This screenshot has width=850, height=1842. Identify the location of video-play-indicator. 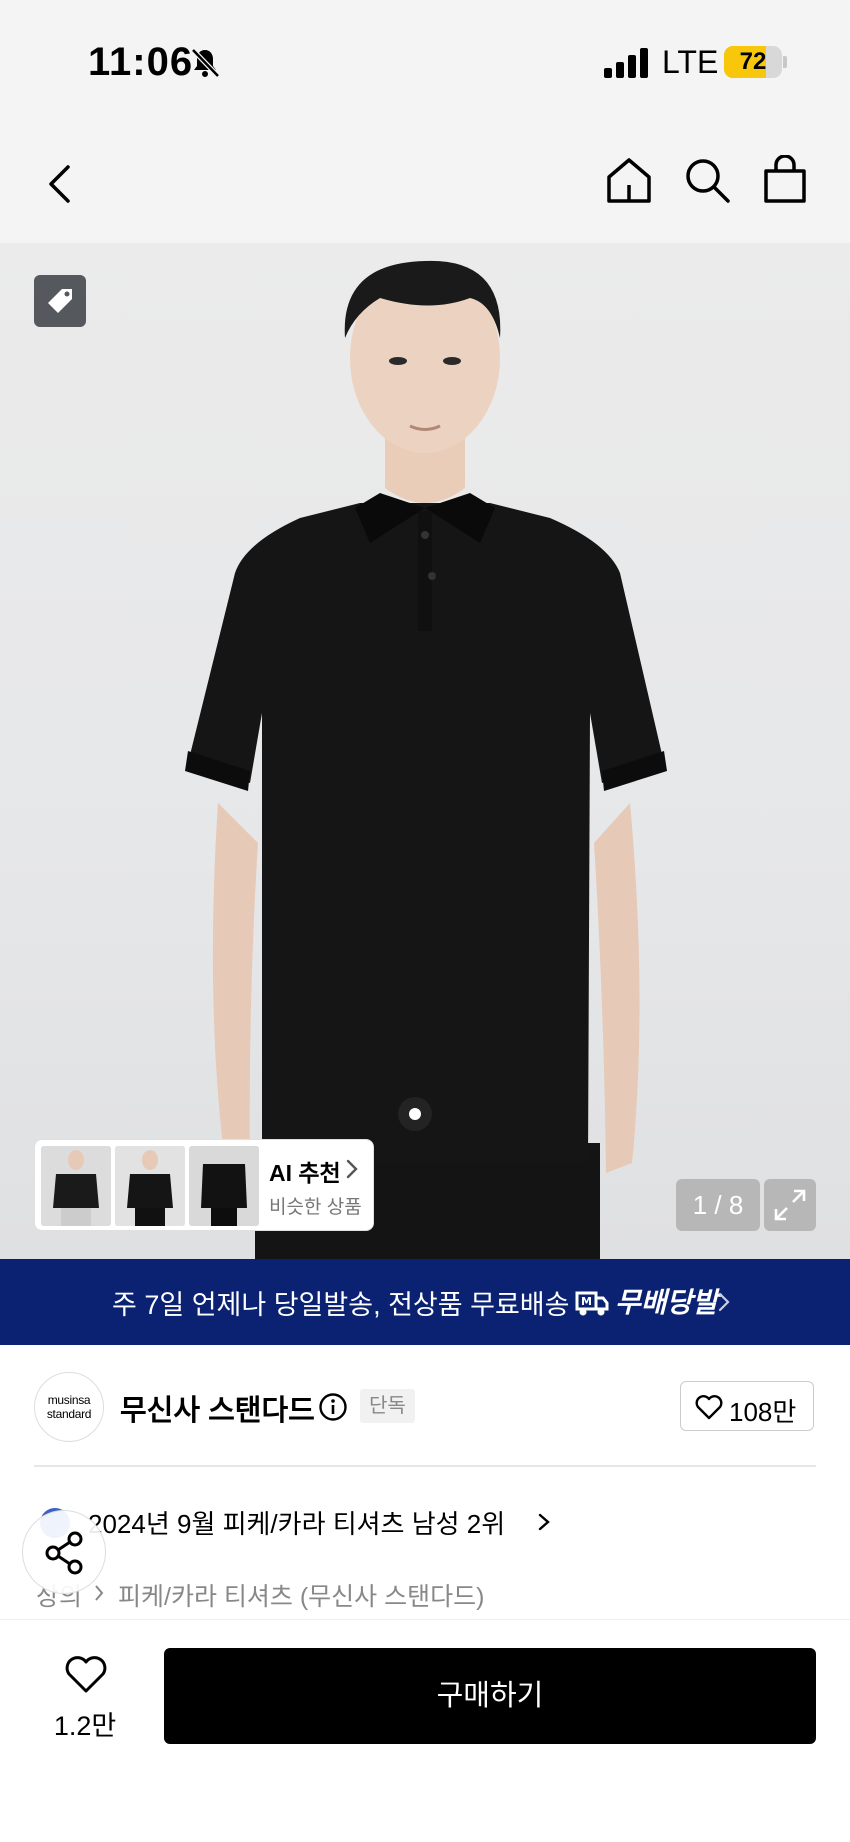
(415, 1114).